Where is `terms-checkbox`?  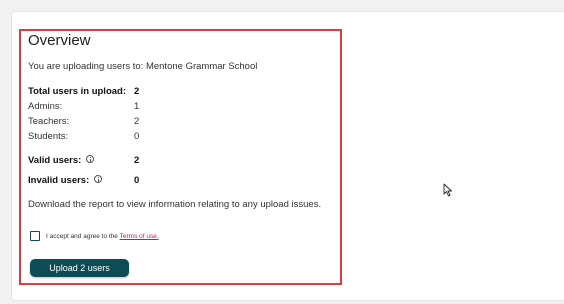 terms-checkbox is located at coordinates (35, 236).